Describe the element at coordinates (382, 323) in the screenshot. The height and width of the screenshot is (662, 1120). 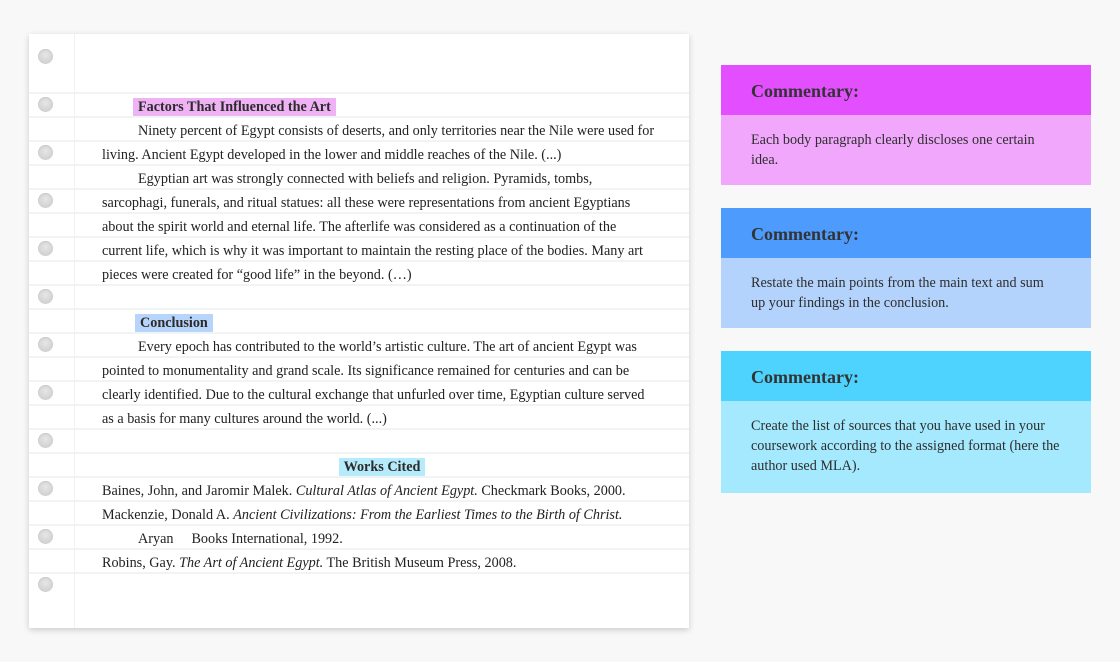
I see `section-heading-row: Conclusion` at that location.